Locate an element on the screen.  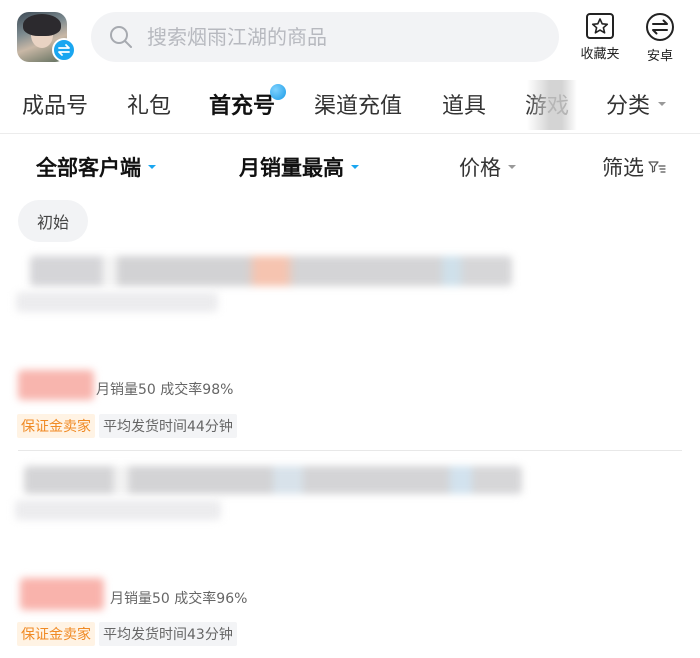
top-header: 收藏夹 安卓 is located at coordinates (350, 38).